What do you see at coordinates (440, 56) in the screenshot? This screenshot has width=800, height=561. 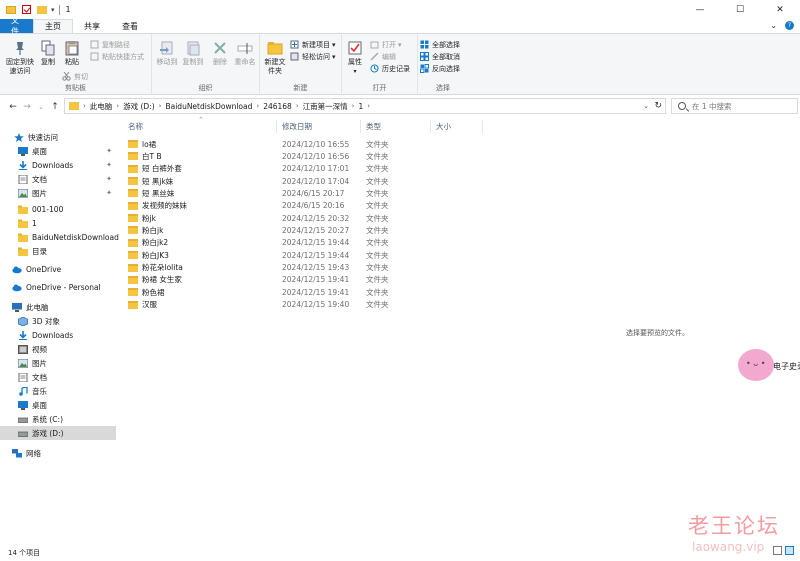 I see `select-none-button: 全部取消` at bounding box center [440, 56].